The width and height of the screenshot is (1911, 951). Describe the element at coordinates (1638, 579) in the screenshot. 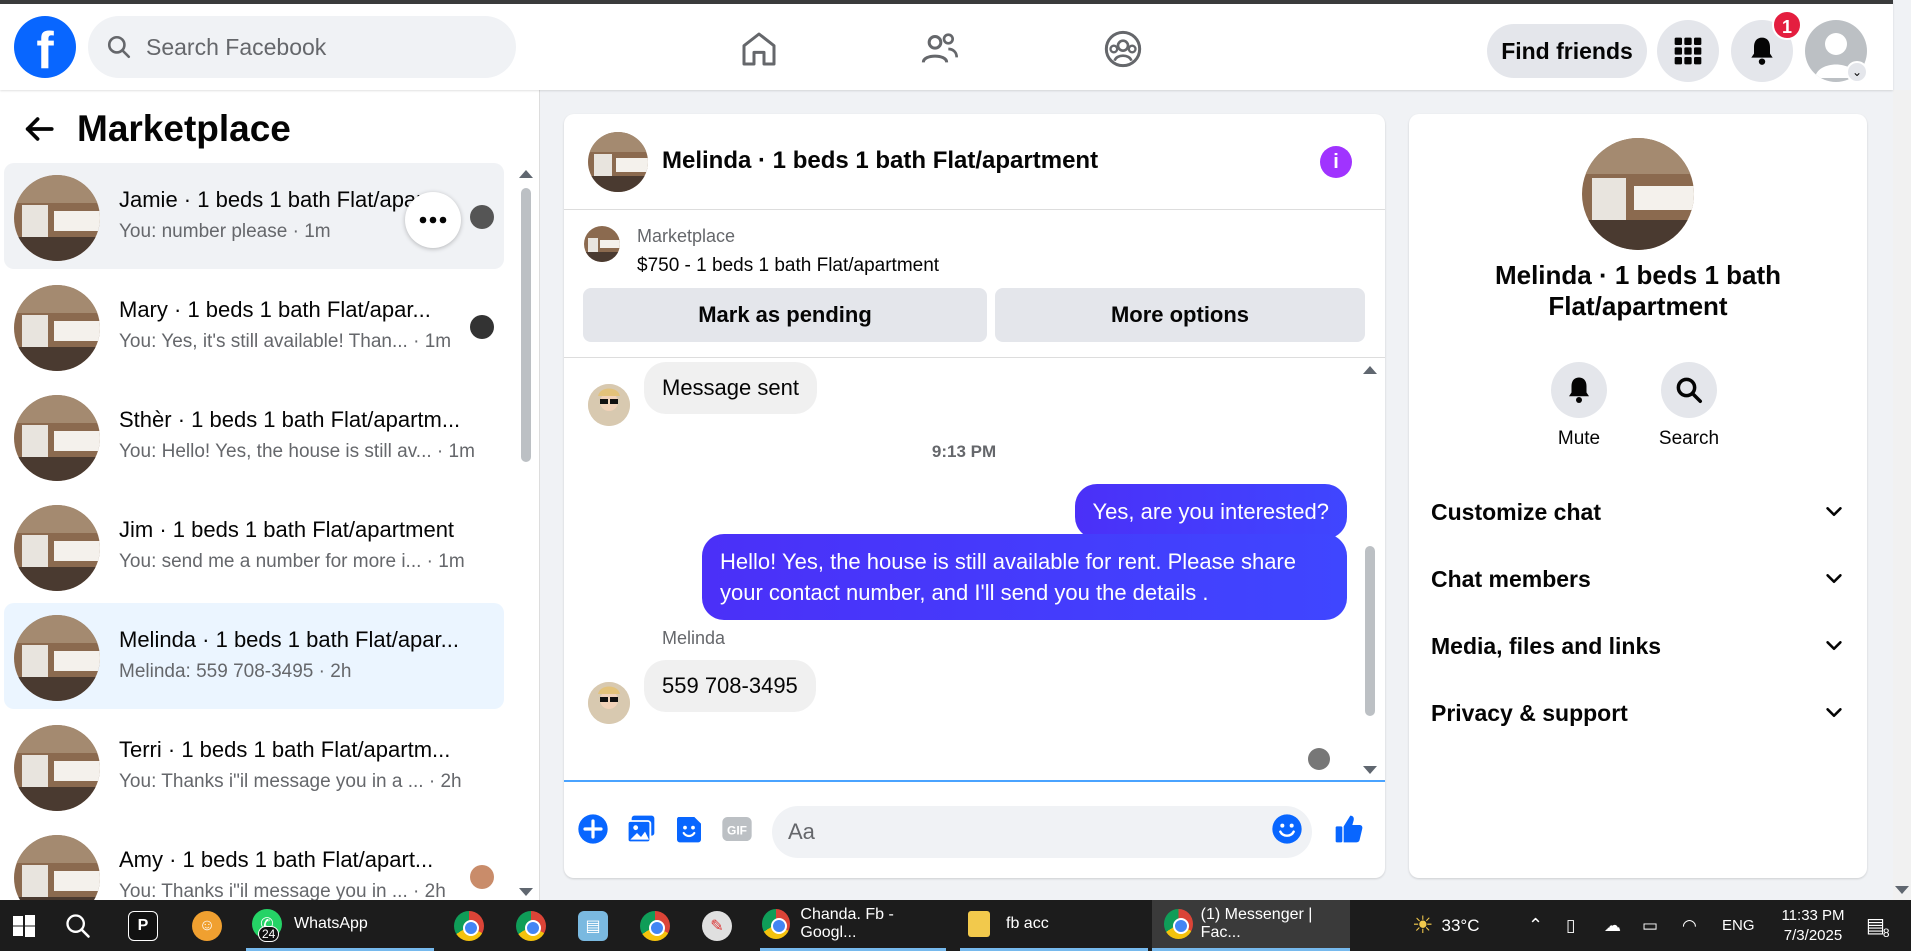

I see `chat-members-section: Chat members` at that location.